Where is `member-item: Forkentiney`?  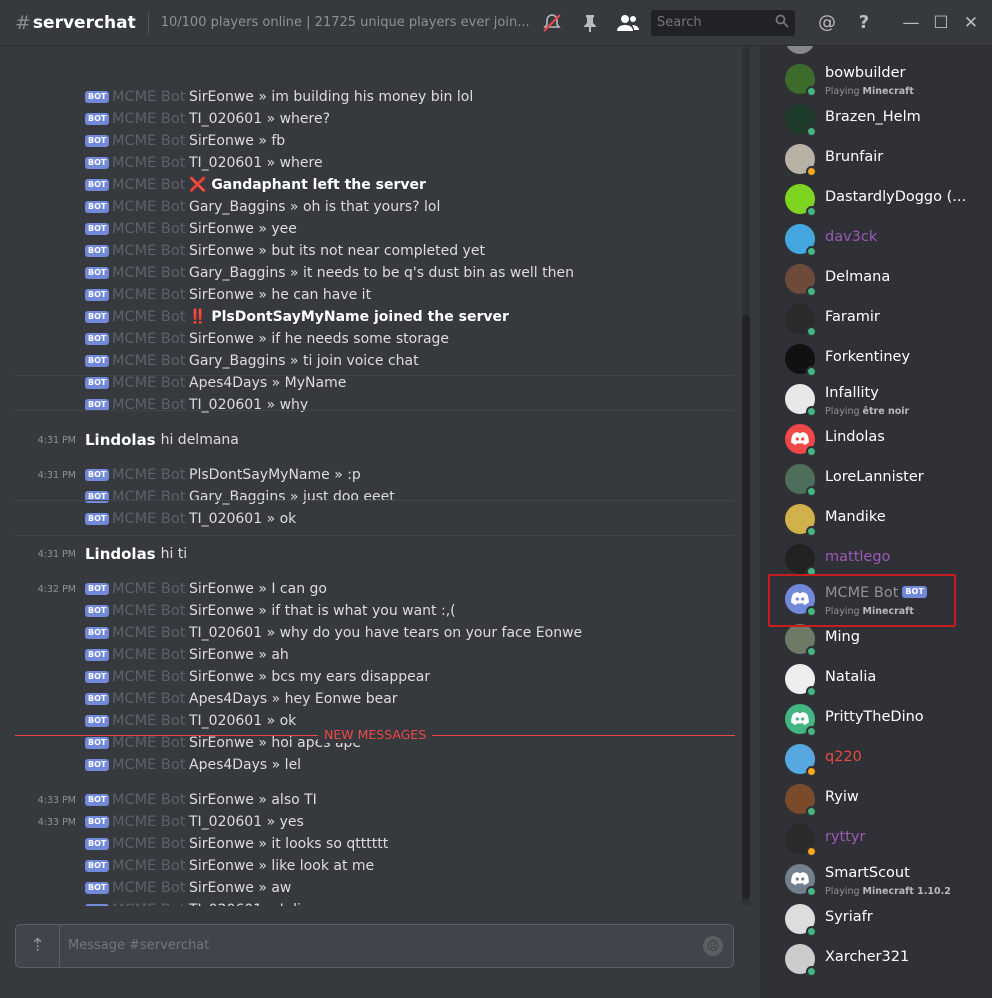 member-item: Forkentiney is located at coordinates (876, 359).